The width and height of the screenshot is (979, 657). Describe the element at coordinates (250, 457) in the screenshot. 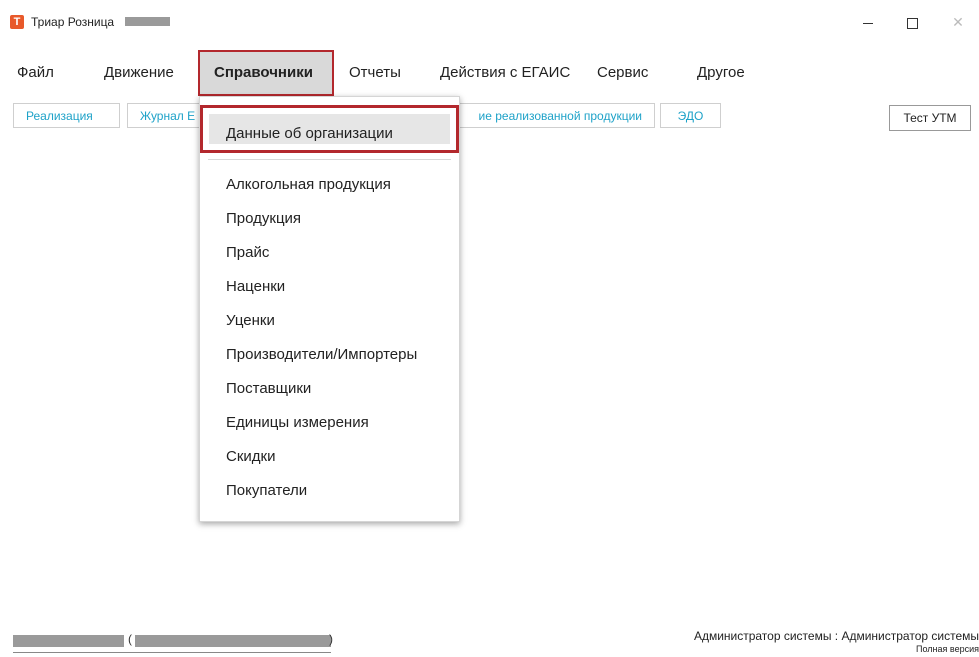

I see `menu-item-discounts: Скидки` at that location.